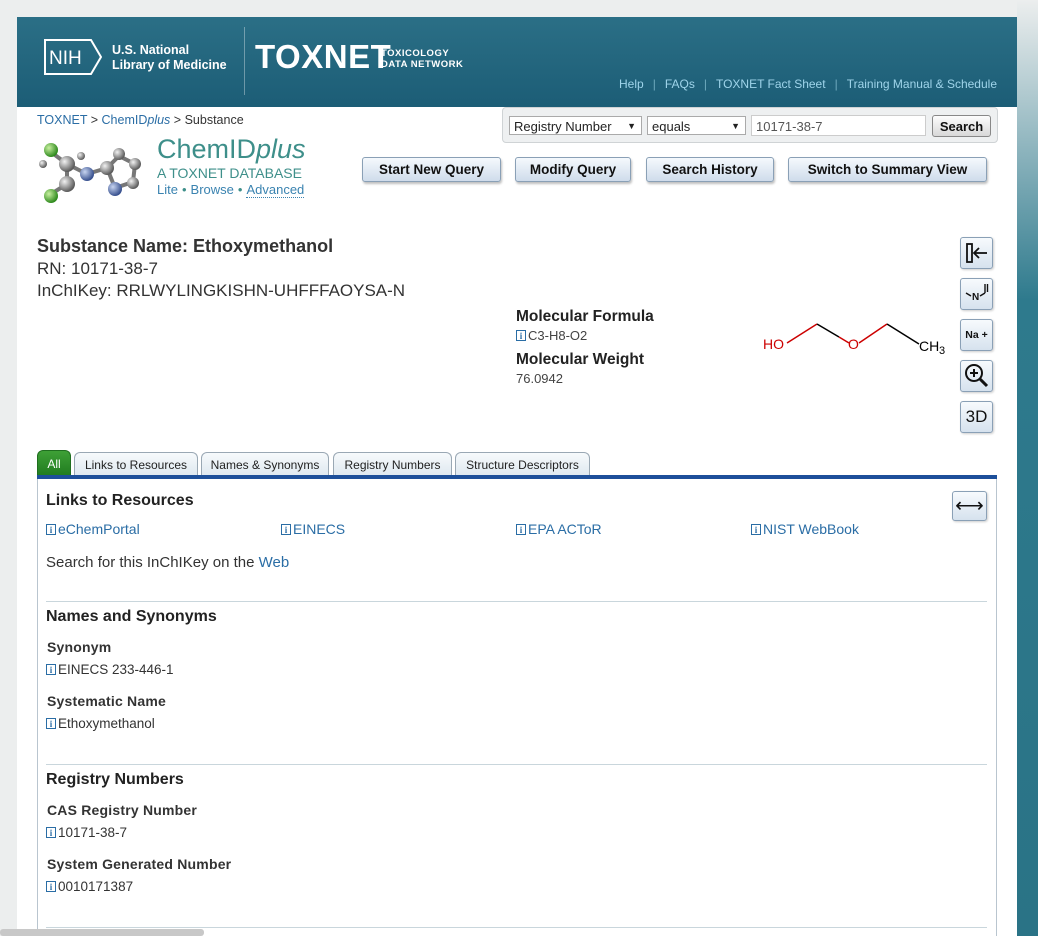  I want to click on start-new-query-button: Start New Query, so click(431, 169).